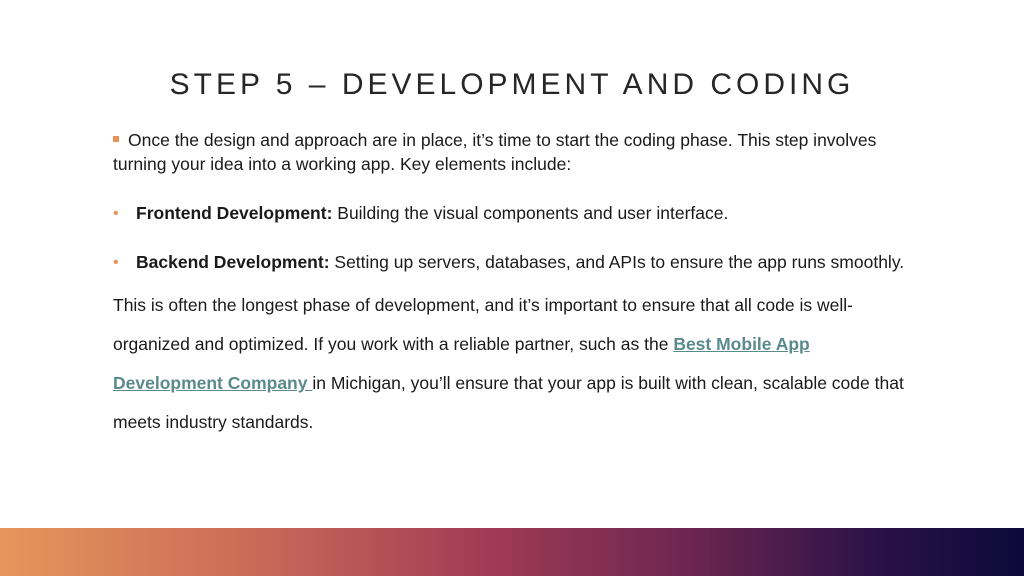 The image size is (1024, 576). Describe the element at coordinates (234, 213) in the screenshot. I see `bullet-term: Frontend Development:` at that location.